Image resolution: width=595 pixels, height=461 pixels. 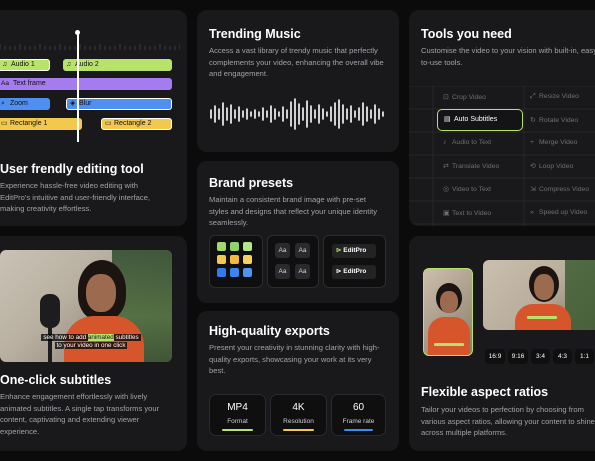 I want to click on clip-label: Audio 1, so click(x=23, y=64).